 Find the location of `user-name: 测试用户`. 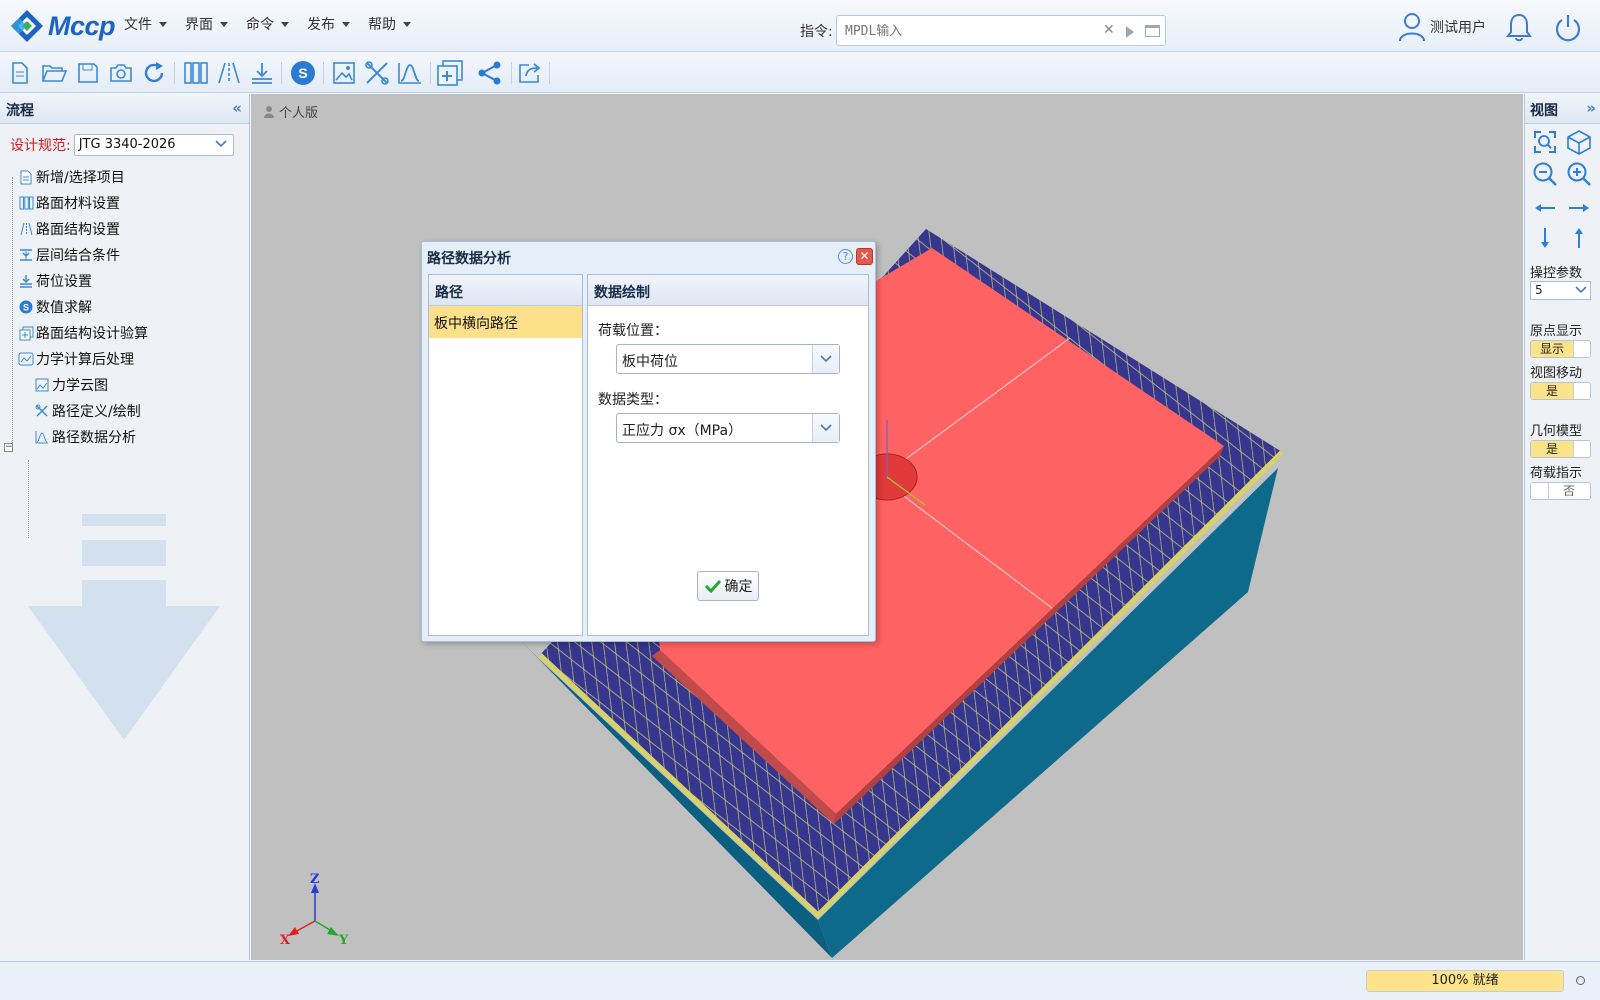

user-name: 测试用户 is located at coordinates (1458, 28).